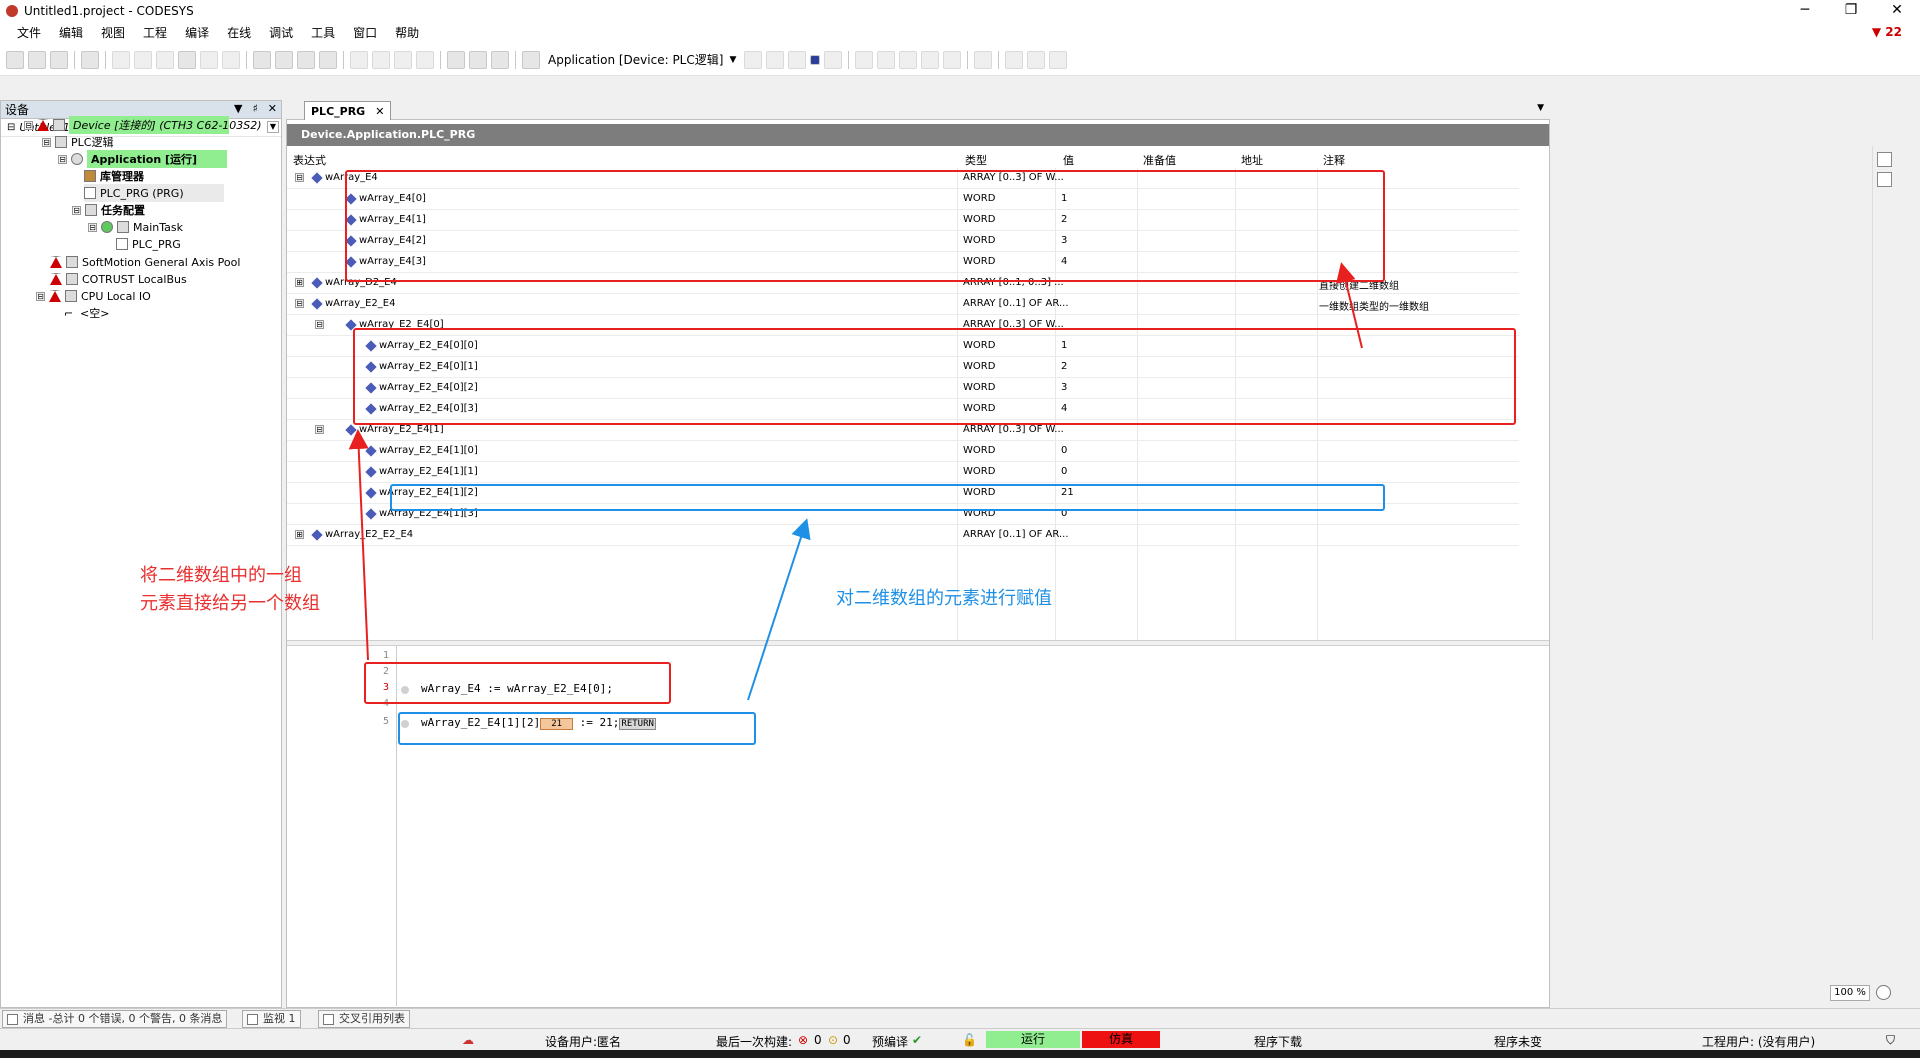  Describe the element at coordinates (456, 59) in the screenshot. I see `window-icon` at that location.